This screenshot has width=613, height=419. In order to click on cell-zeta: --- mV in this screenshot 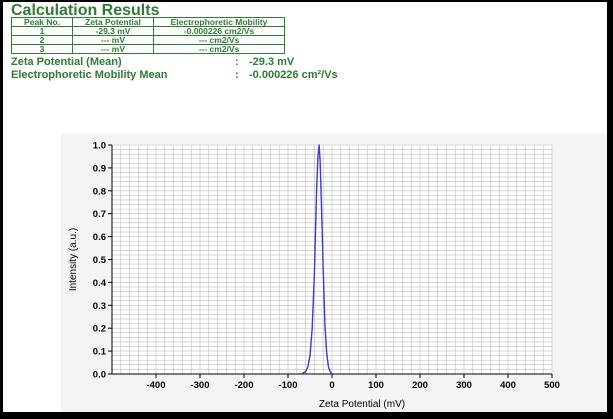, I will do `click(113, 49)`.